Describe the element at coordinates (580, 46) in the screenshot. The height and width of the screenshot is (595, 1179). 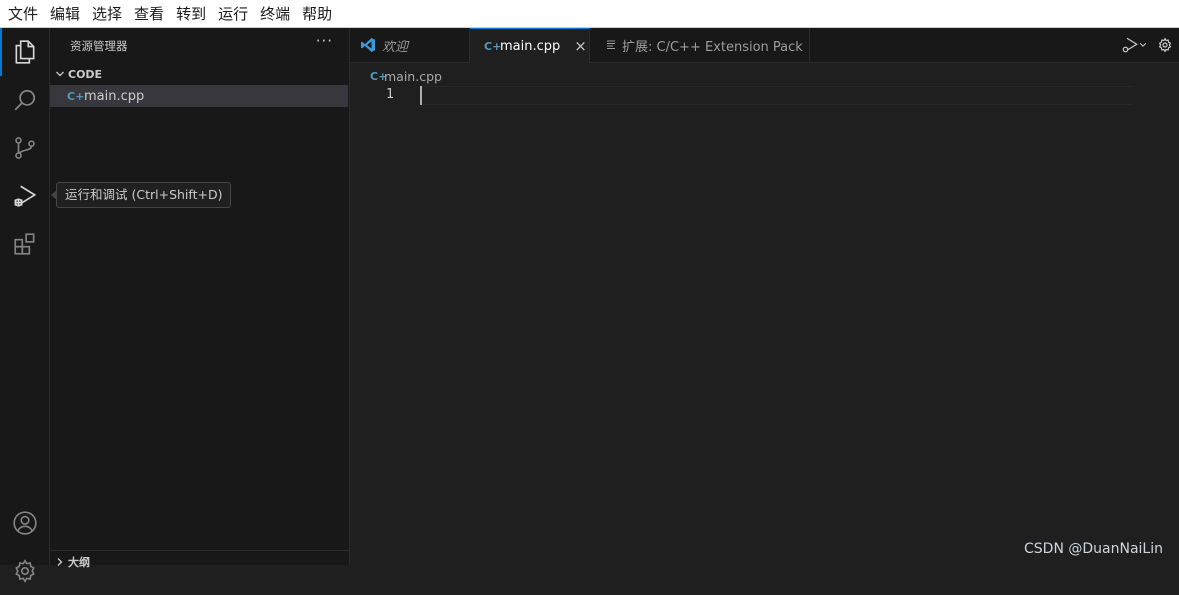
I see `close-icon: ×` at that location.